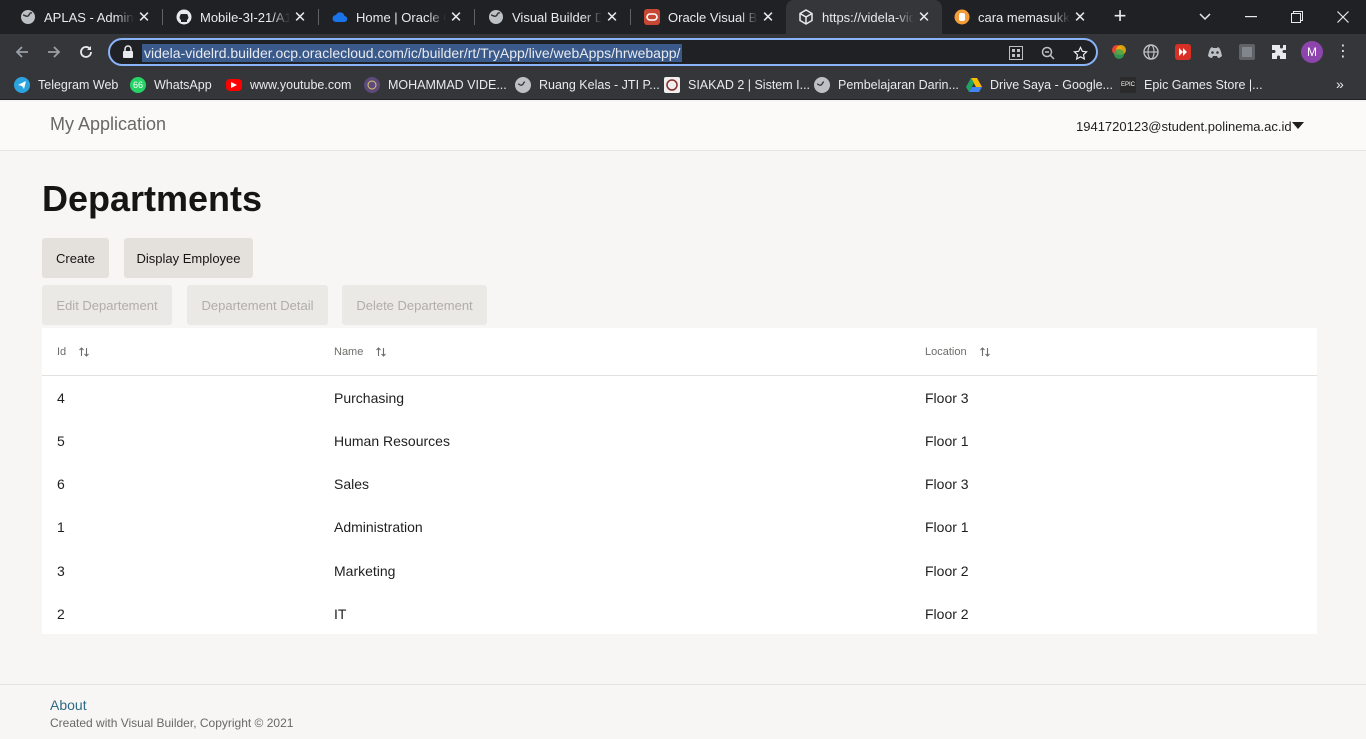  What do you see at coordinates (947, 398) in the screenshot?
I see `cell-location: Floor 3` at bounding box center [947, 398].